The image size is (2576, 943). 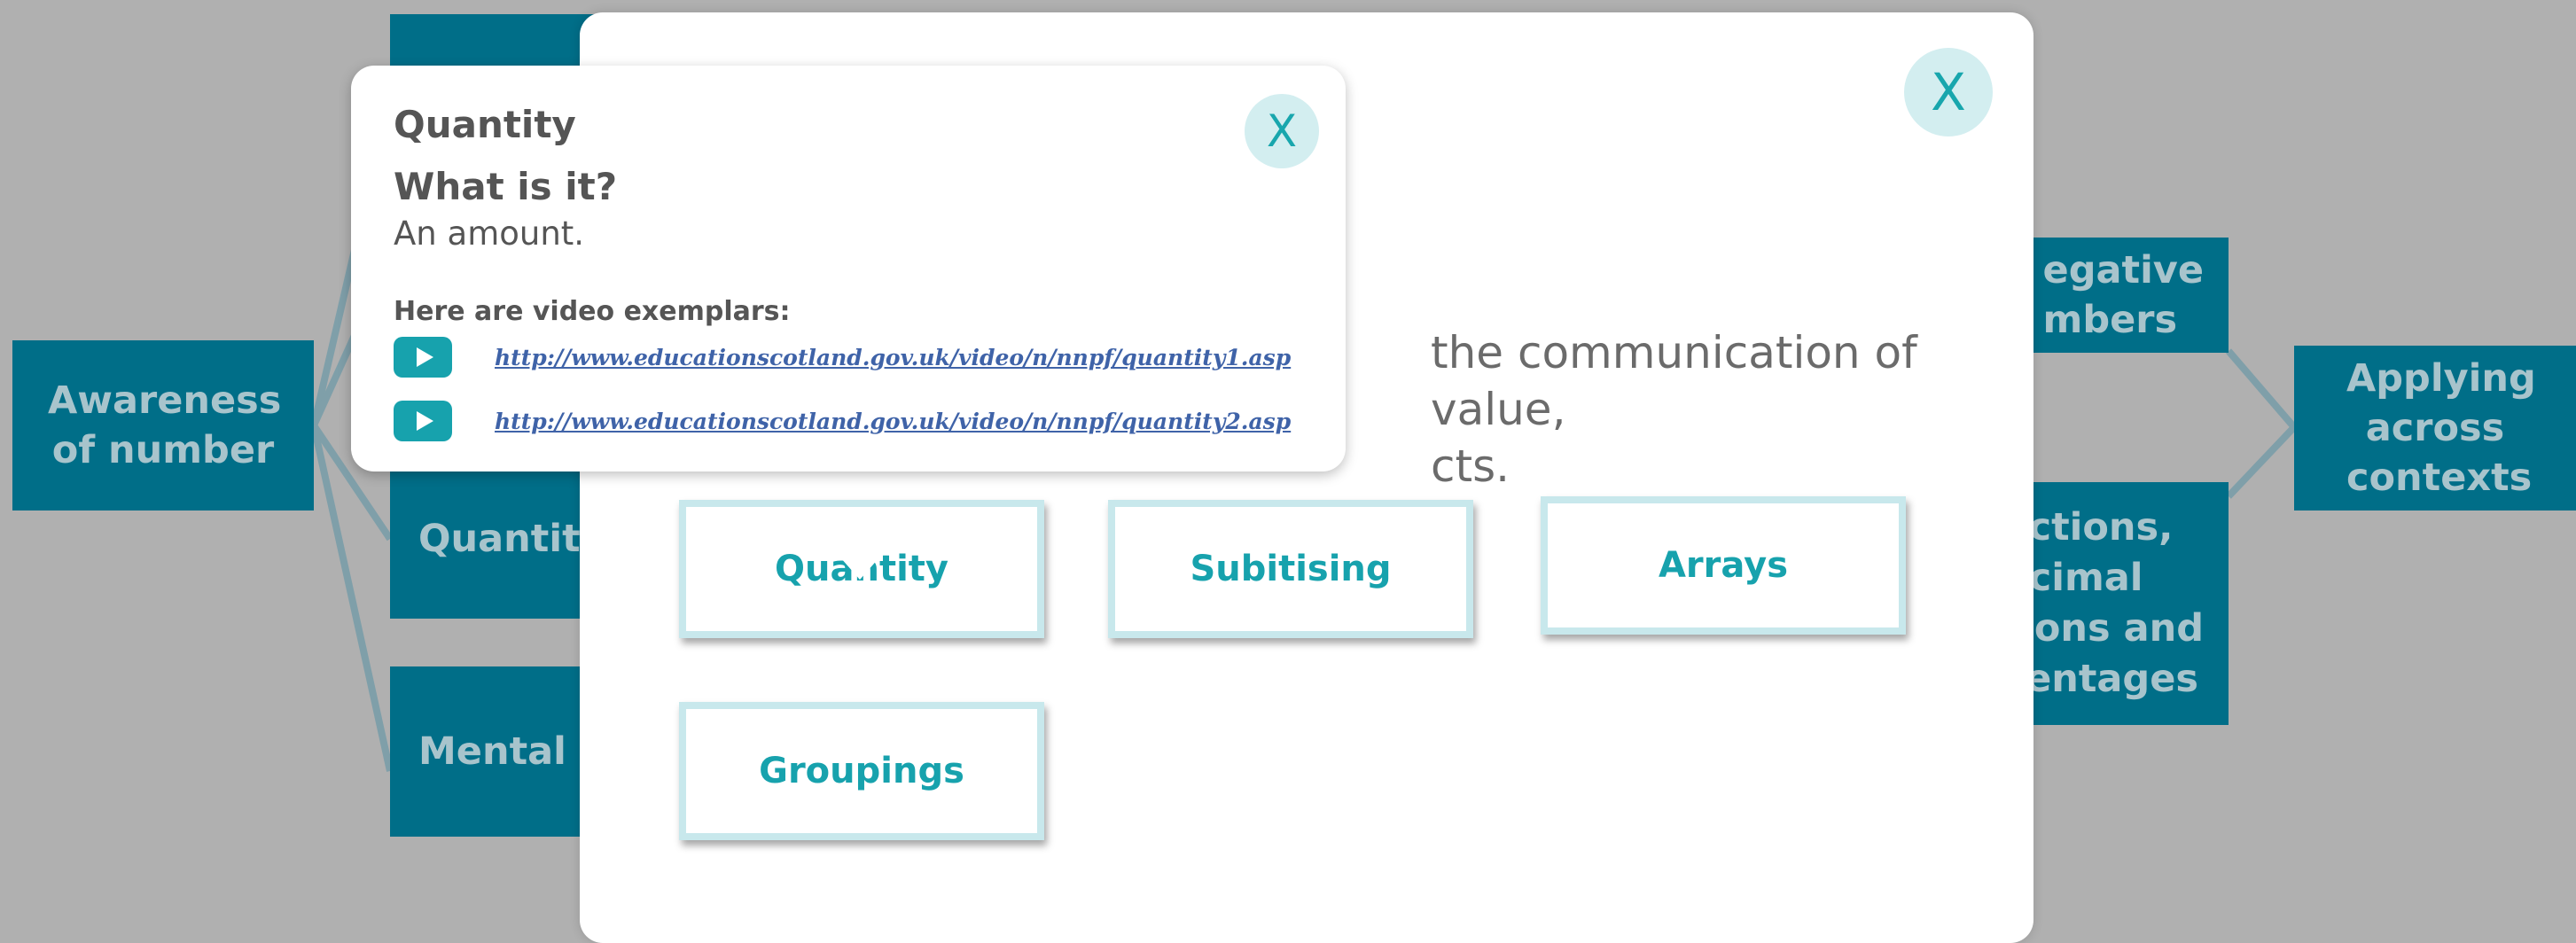 I want to click on node-label: Awareness of number, so click(x=165, y=425).